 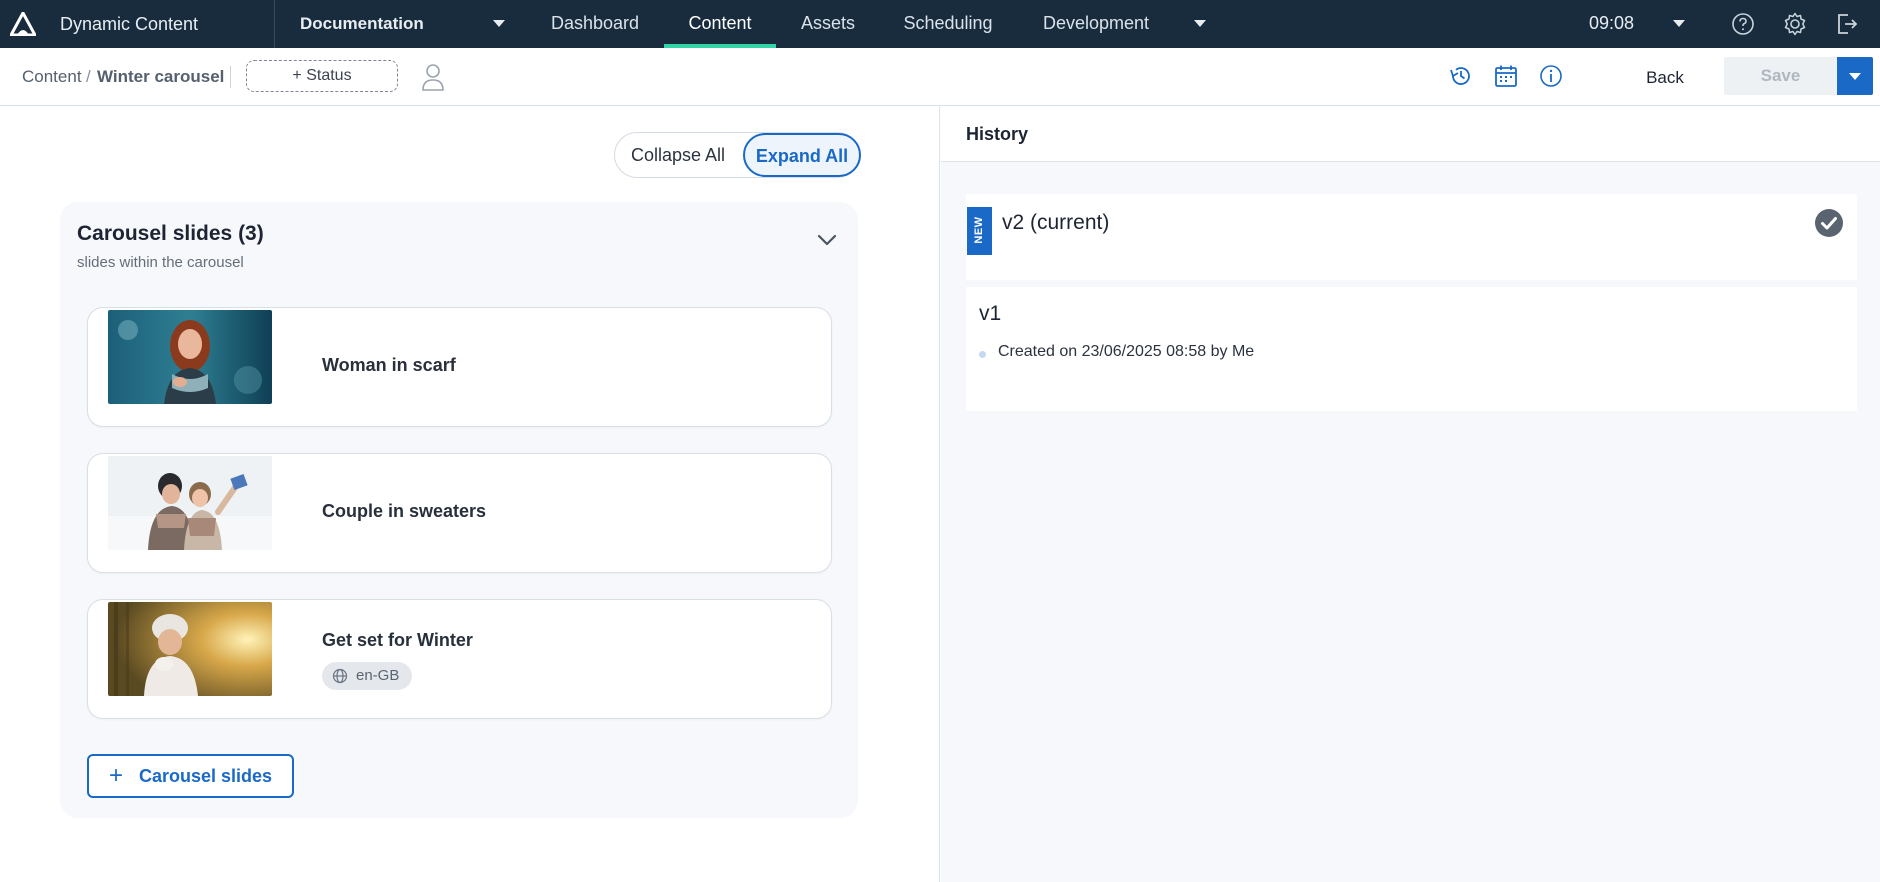 What do you see at coordinates (1829, 223) in the screenshot?
I see `check-circle-icon` at bounding box center [1829, 223].